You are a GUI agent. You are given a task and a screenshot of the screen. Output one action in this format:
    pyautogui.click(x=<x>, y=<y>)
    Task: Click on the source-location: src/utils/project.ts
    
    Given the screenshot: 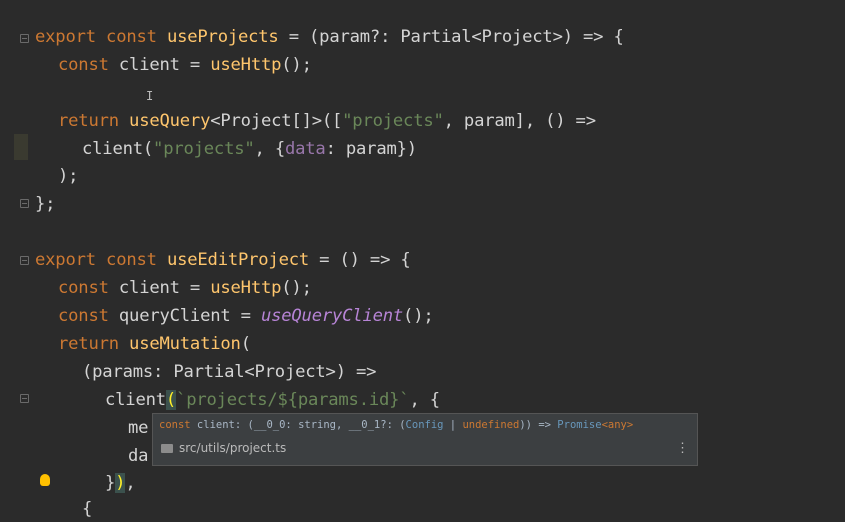 What is the action you would take?
    pyautogui.click(x=223, y=448)
    